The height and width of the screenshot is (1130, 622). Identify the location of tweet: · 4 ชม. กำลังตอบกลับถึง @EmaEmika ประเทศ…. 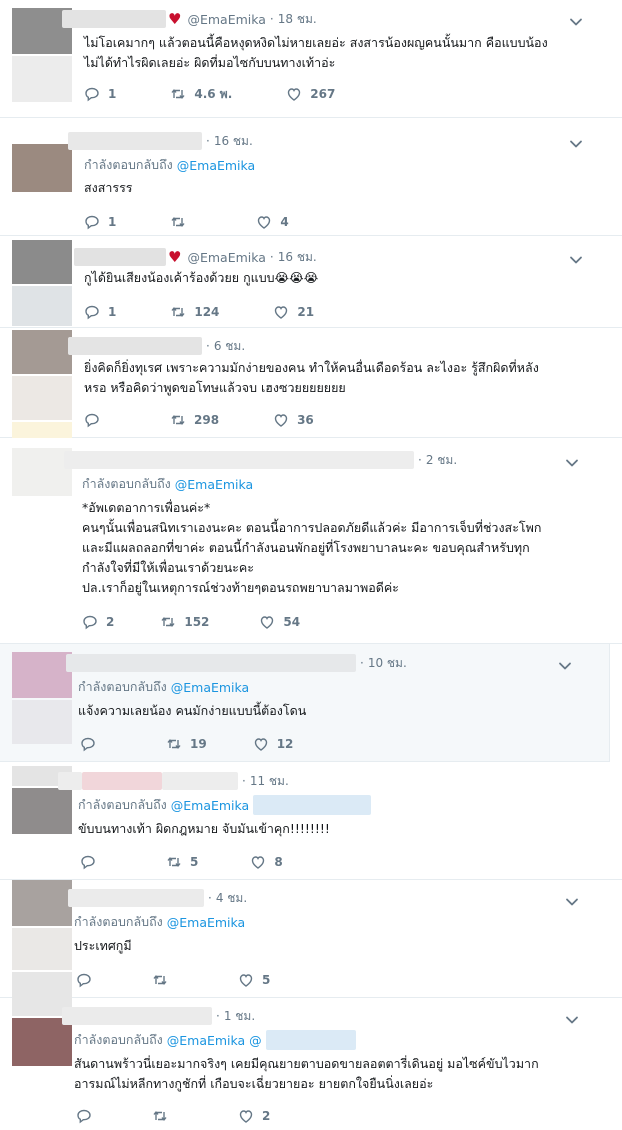
(311, 939).